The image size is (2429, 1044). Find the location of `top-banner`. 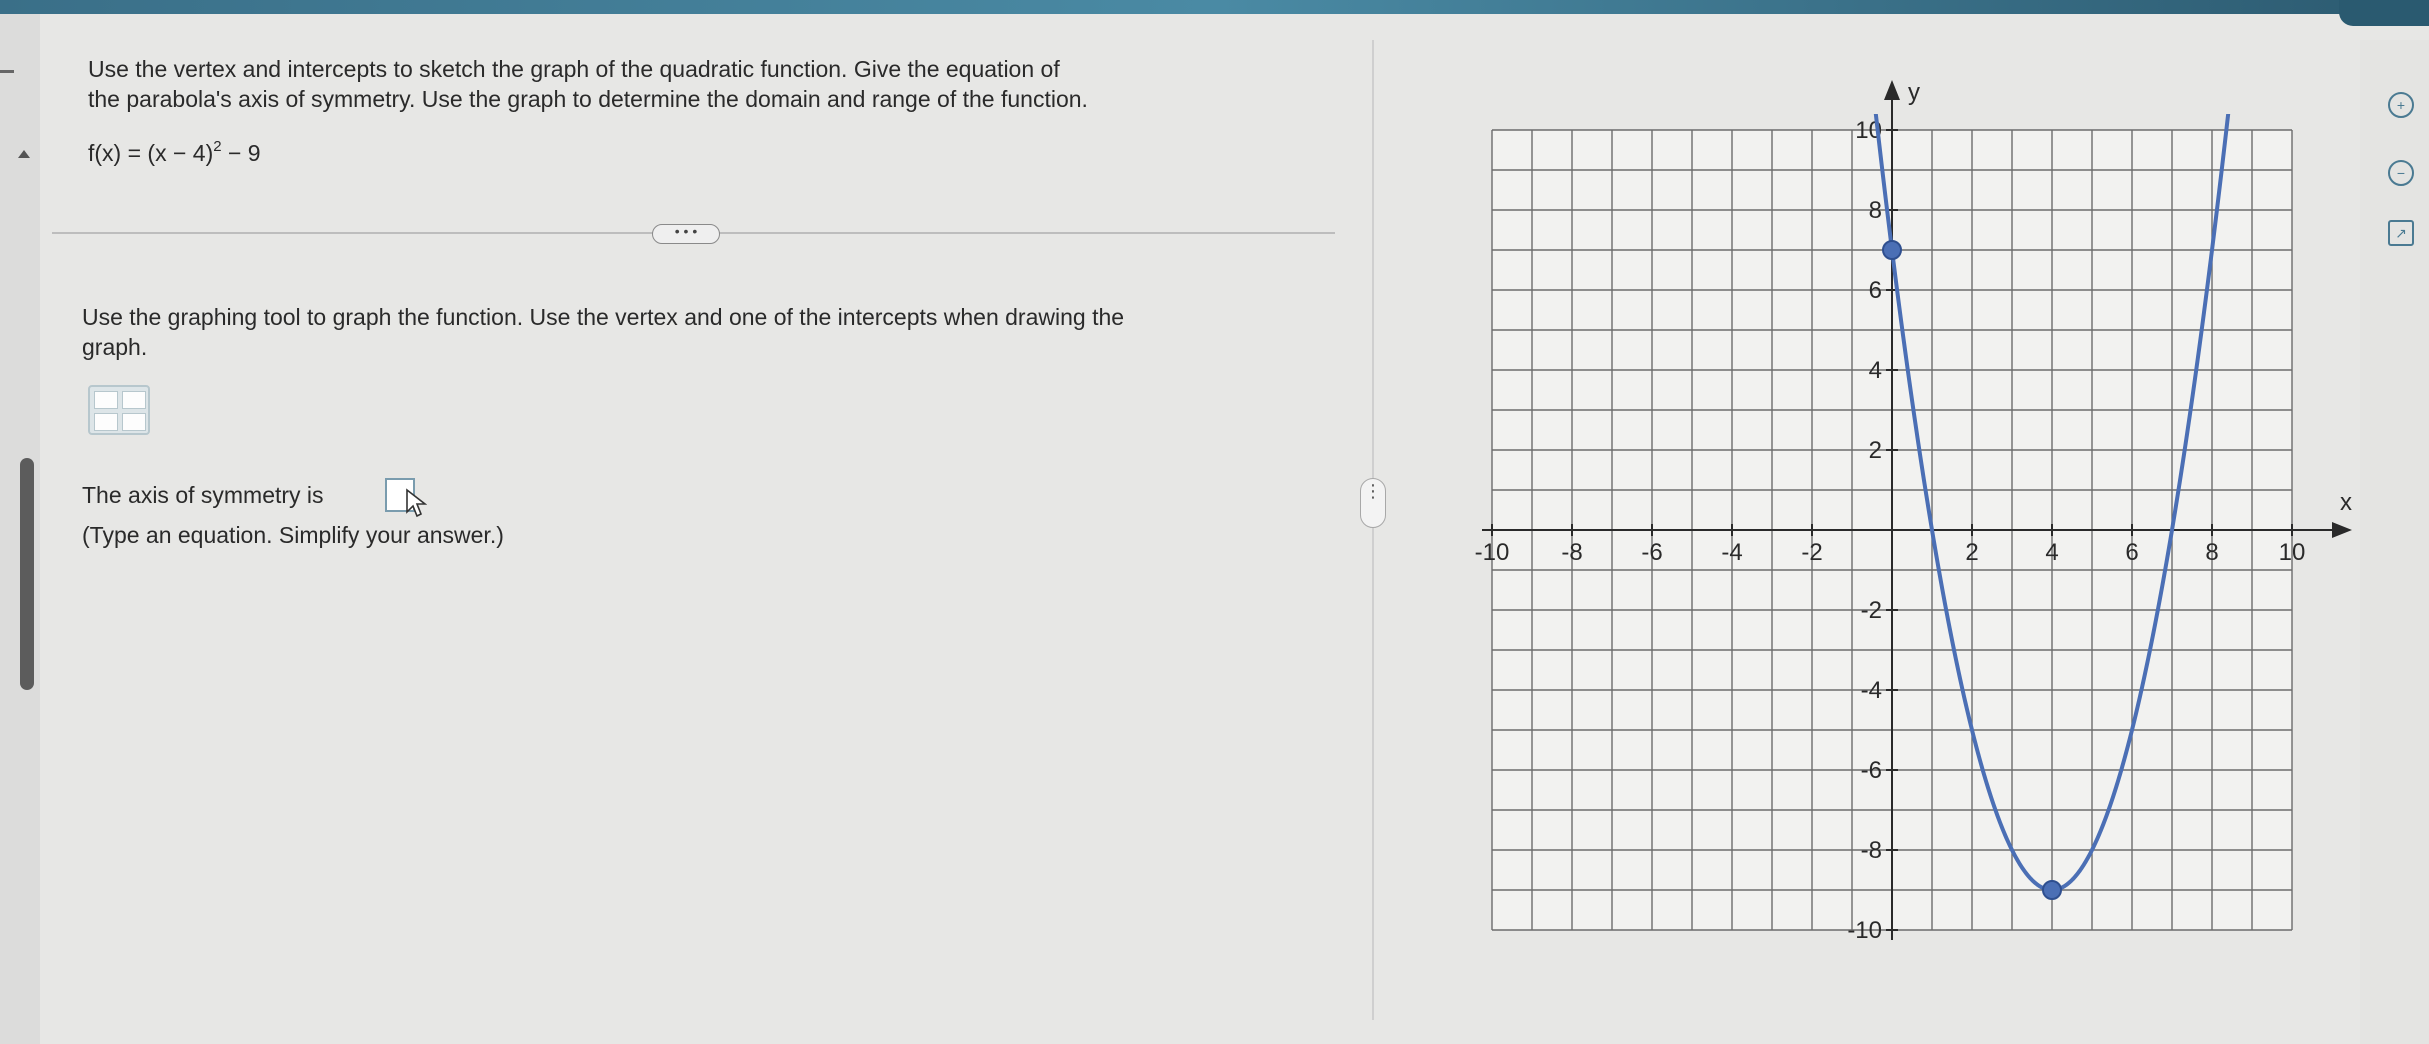

top-banner is located at coordinates (1214, 7).